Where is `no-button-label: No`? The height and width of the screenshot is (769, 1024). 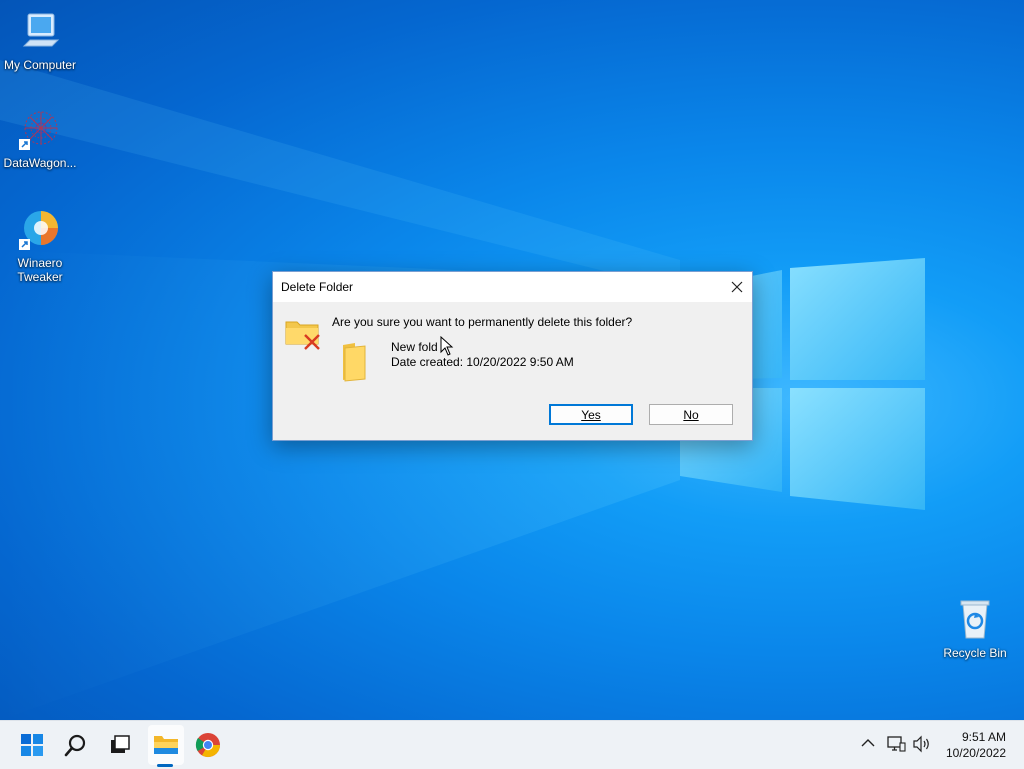
no-button-label: No is located at coordinates (691, 414).